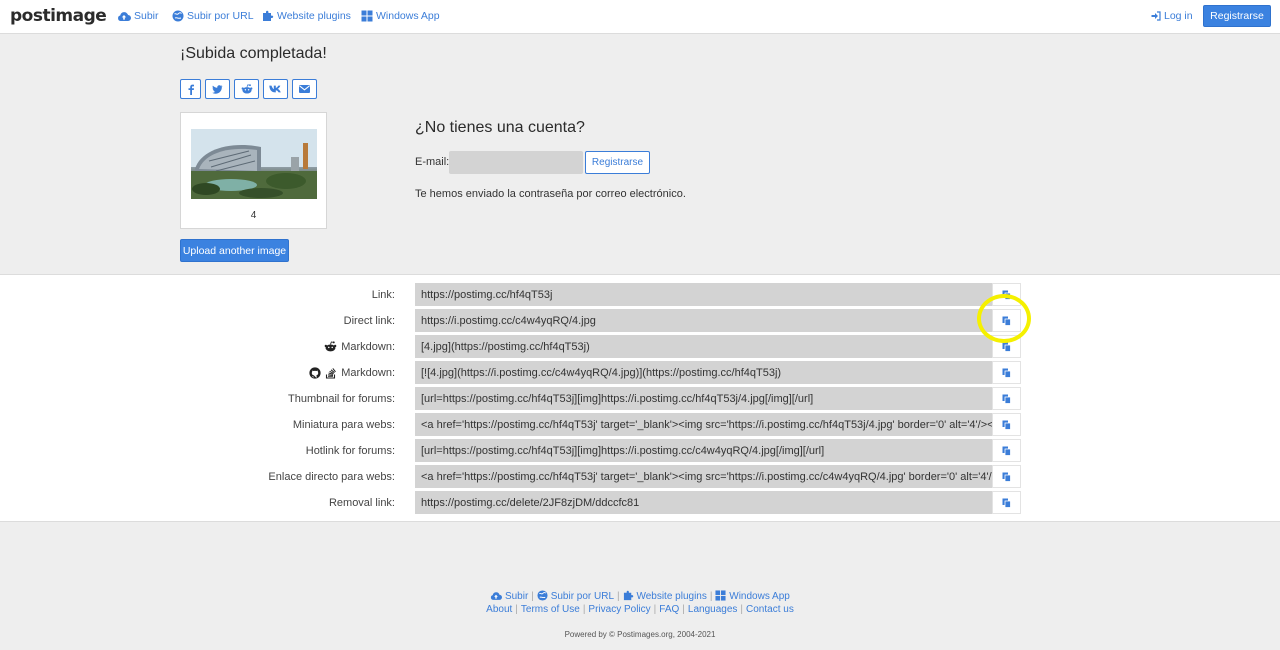  What do you see at coordinates (408, 16) in the screenshot?
I see `nav-windows-app-label: Windows App` at bounding box center [408, 16].